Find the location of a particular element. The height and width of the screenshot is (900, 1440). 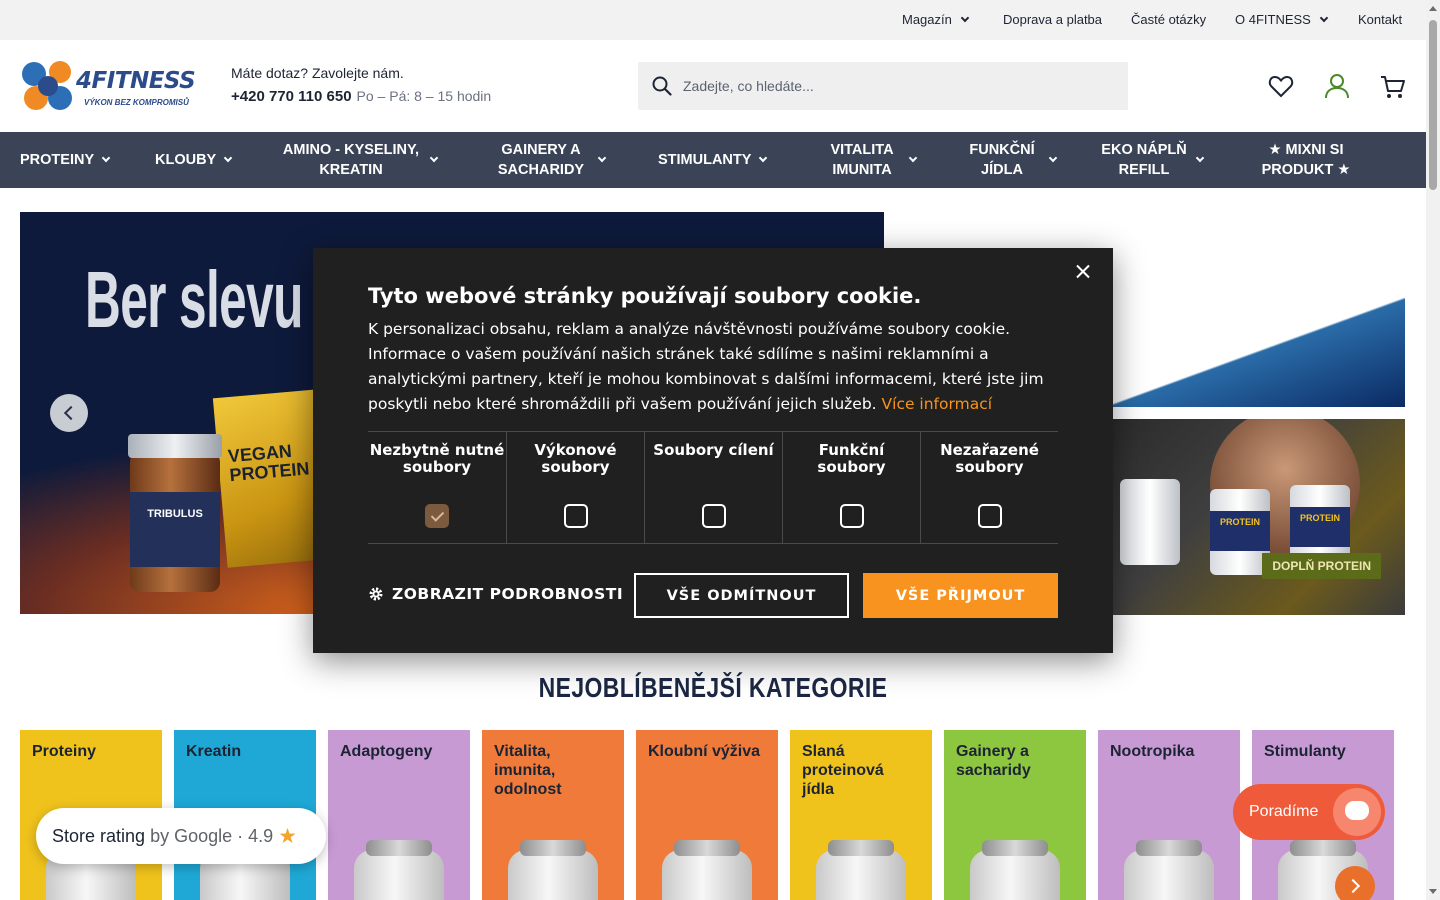

cookie-category-targeting: Soubory cílení is located at coordinates (713, 487).